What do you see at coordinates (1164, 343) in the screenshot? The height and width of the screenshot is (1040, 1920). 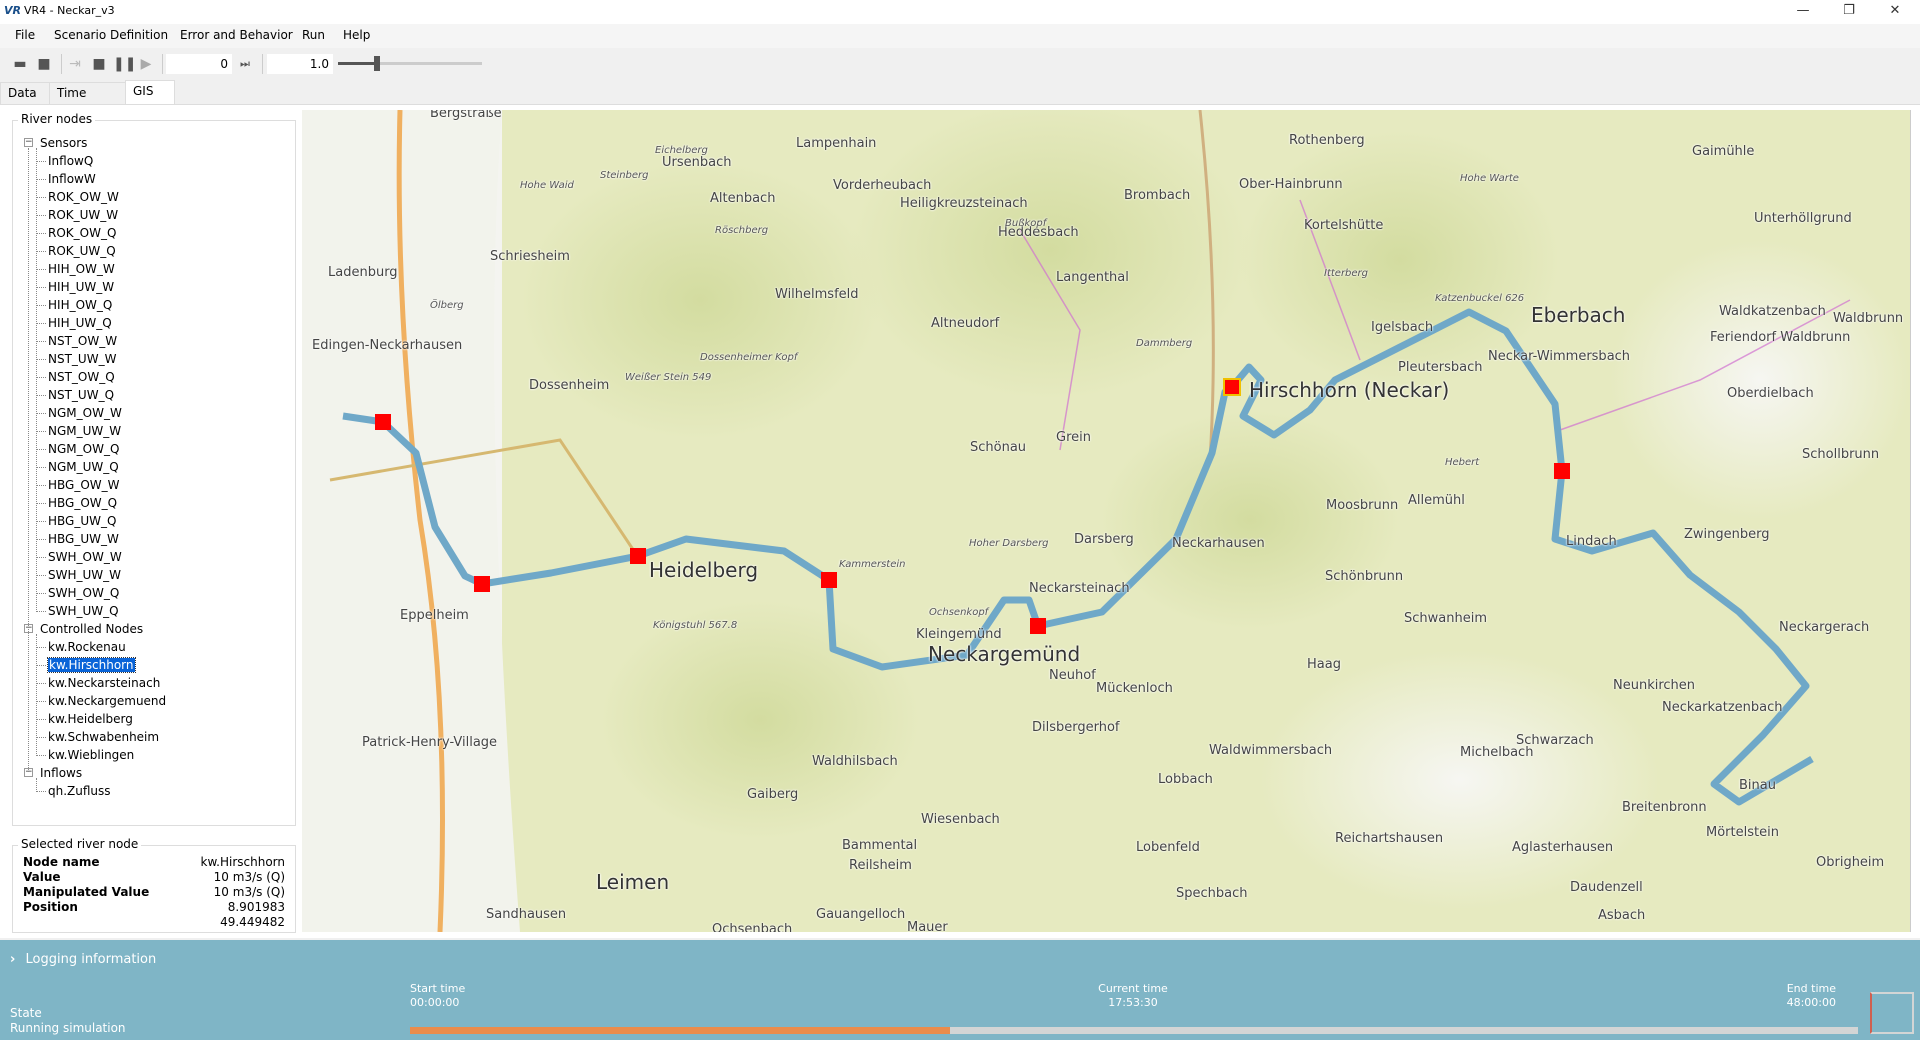 I see `peak-label: Dammberg` at bounding box center [1164, 343].